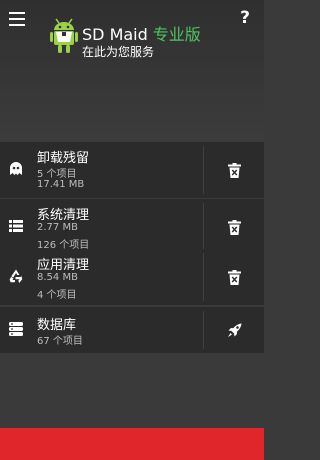 The width and height of the screenshot is (320, 460). I want to click on menu-button, so click(17, 19).